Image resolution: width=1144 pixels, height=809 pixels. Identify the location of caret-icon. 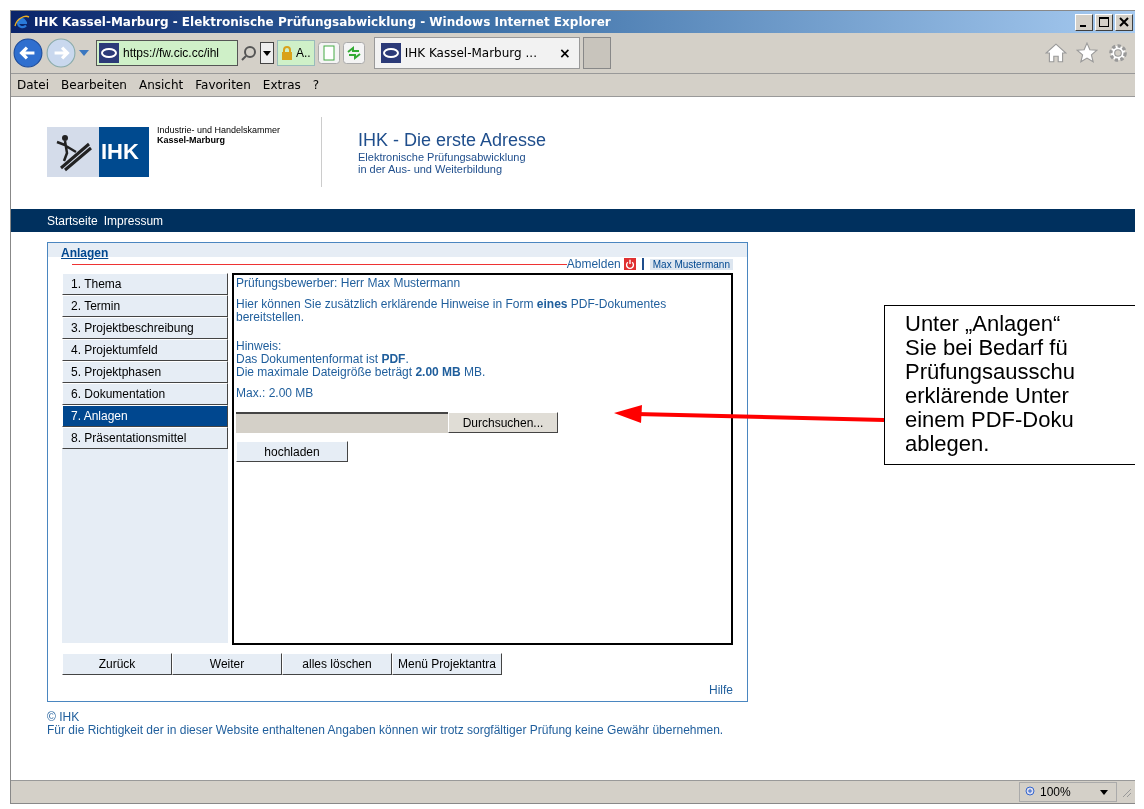
(1104, 792).